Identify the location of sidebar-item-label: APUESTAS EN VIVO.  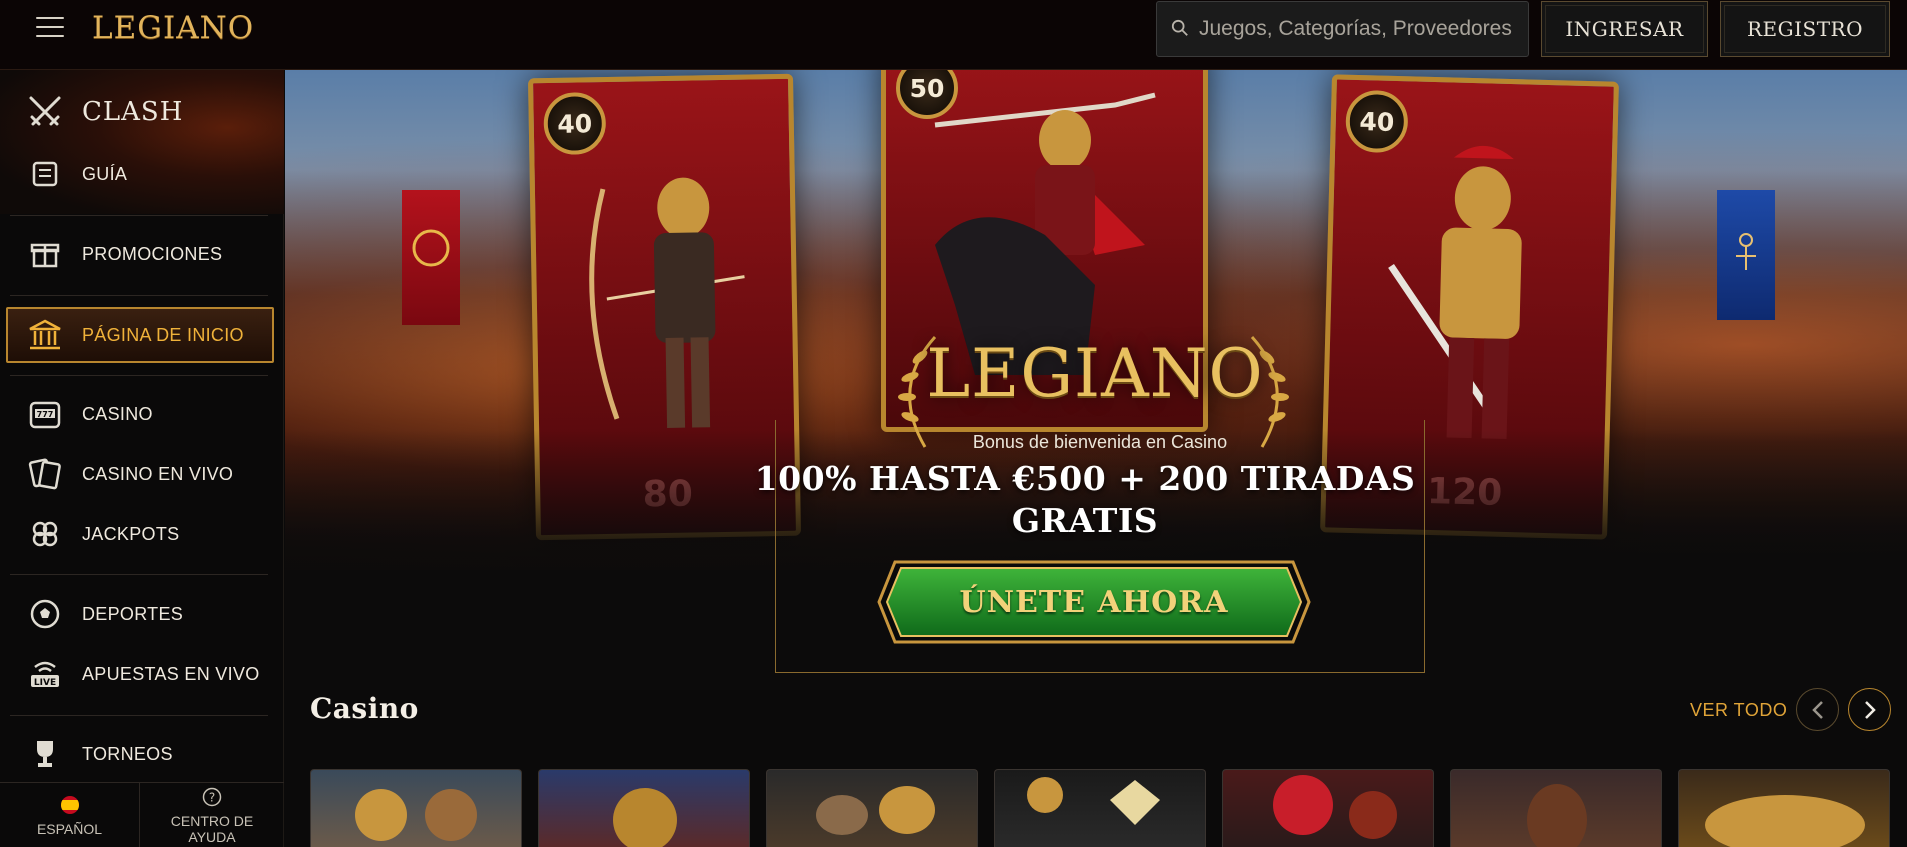
(171, 673).